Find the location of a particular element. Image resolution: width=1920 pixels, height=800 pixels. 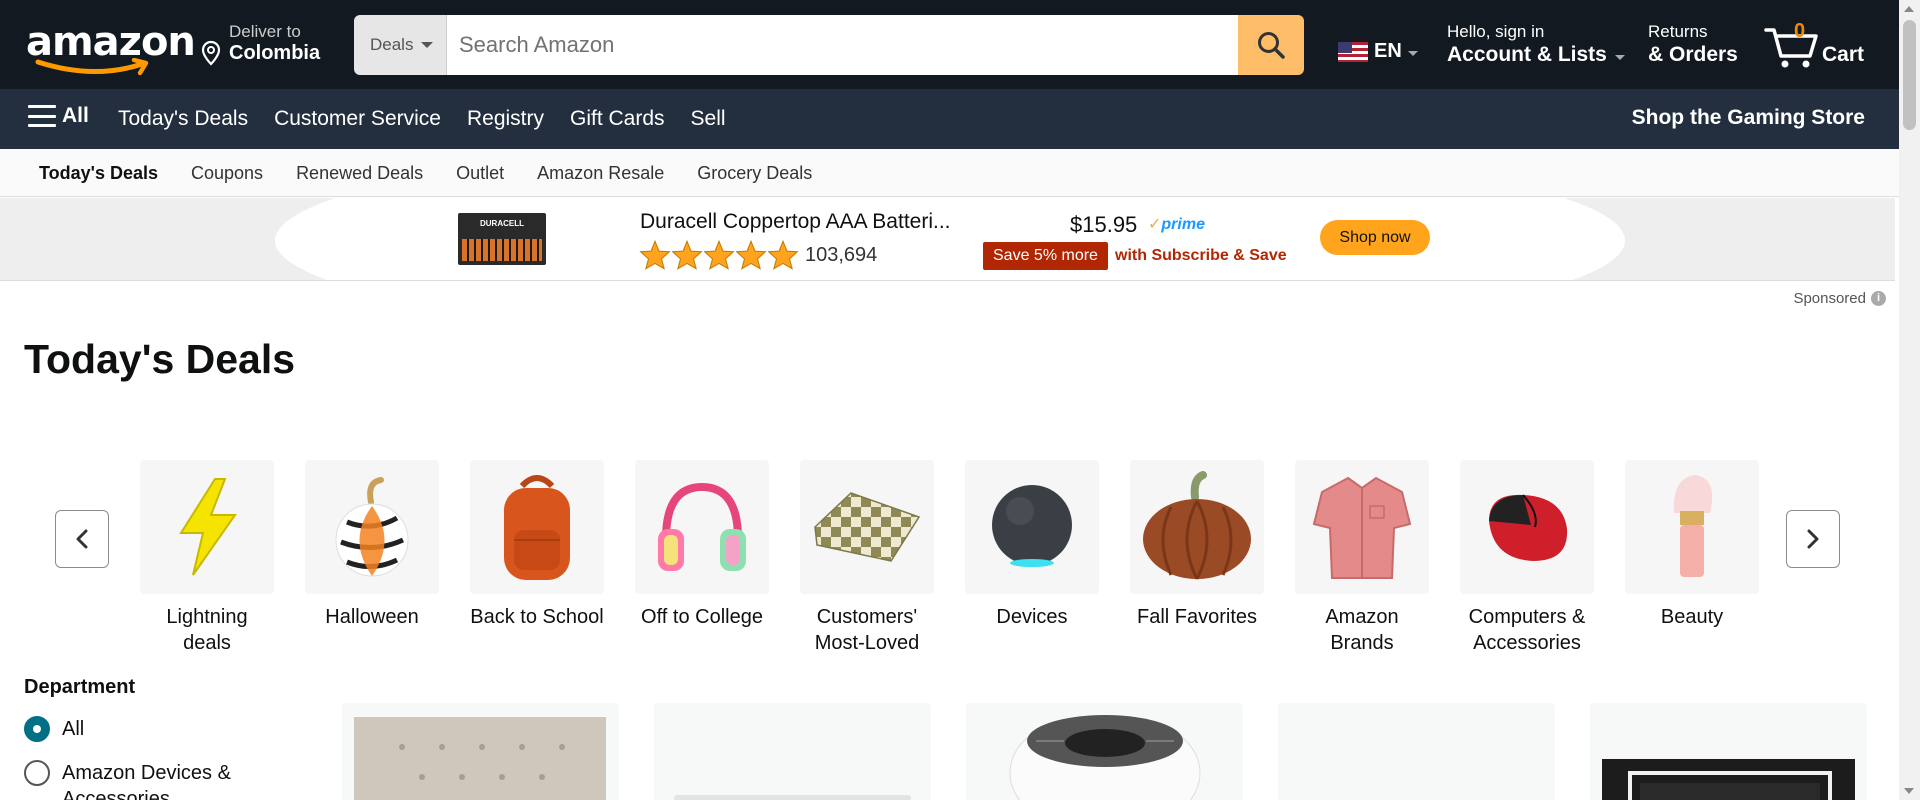

page-scrollbar is located at coordinates (1909, 400).